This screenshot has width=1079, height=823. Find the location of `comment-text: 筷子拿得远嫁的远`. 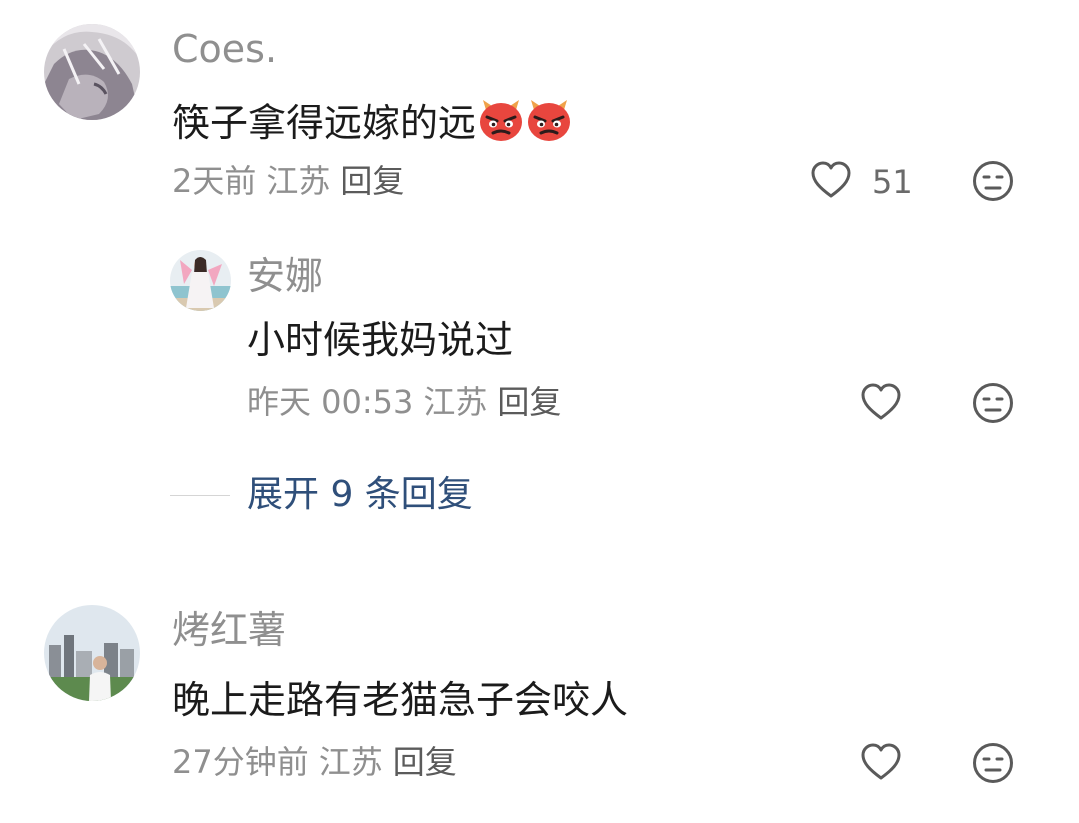

comment-text: 筷子拿得远嫁的远 is located at coordinates (324, 123).